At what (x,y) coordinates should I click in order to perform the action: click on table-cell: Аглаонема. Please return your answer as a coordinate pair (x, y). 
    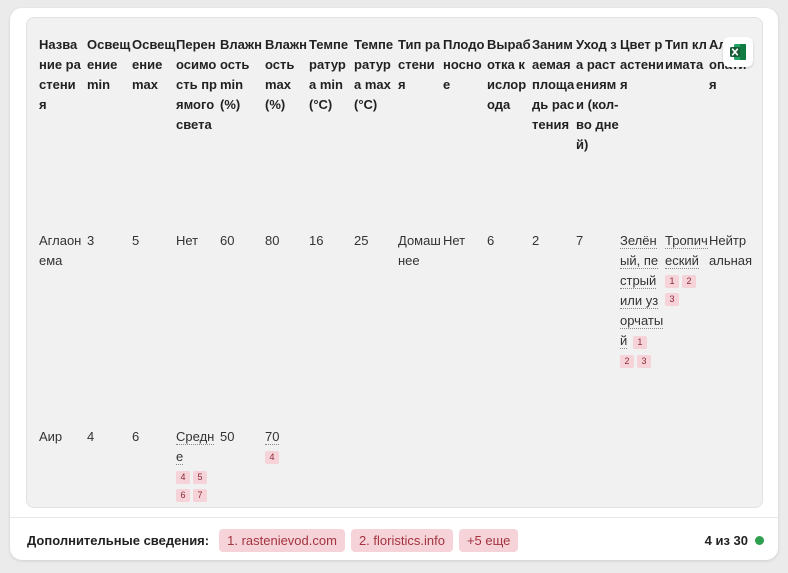
    Looking at the image, I should click on (60, 250).